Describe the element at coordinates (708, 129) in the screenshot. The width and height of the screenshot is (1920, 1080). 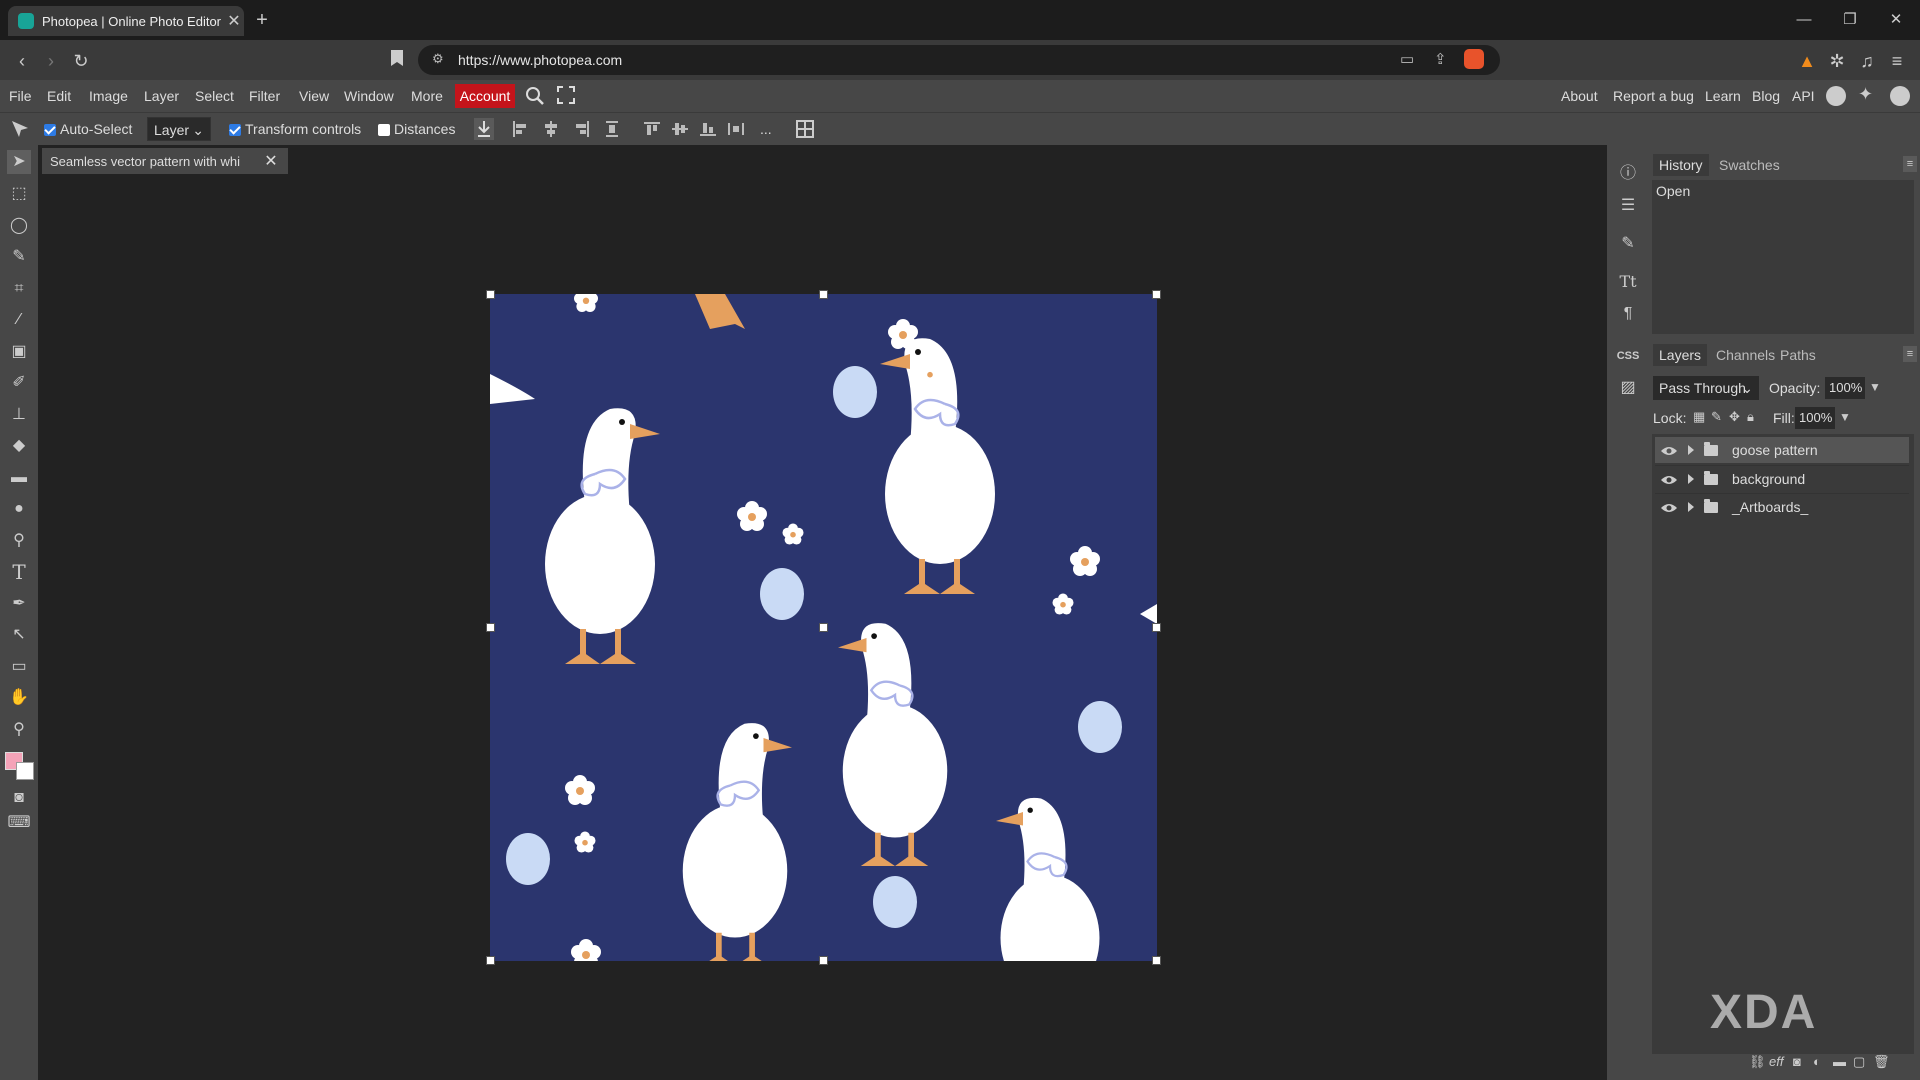
I see `align-bottom-icon` at that location.